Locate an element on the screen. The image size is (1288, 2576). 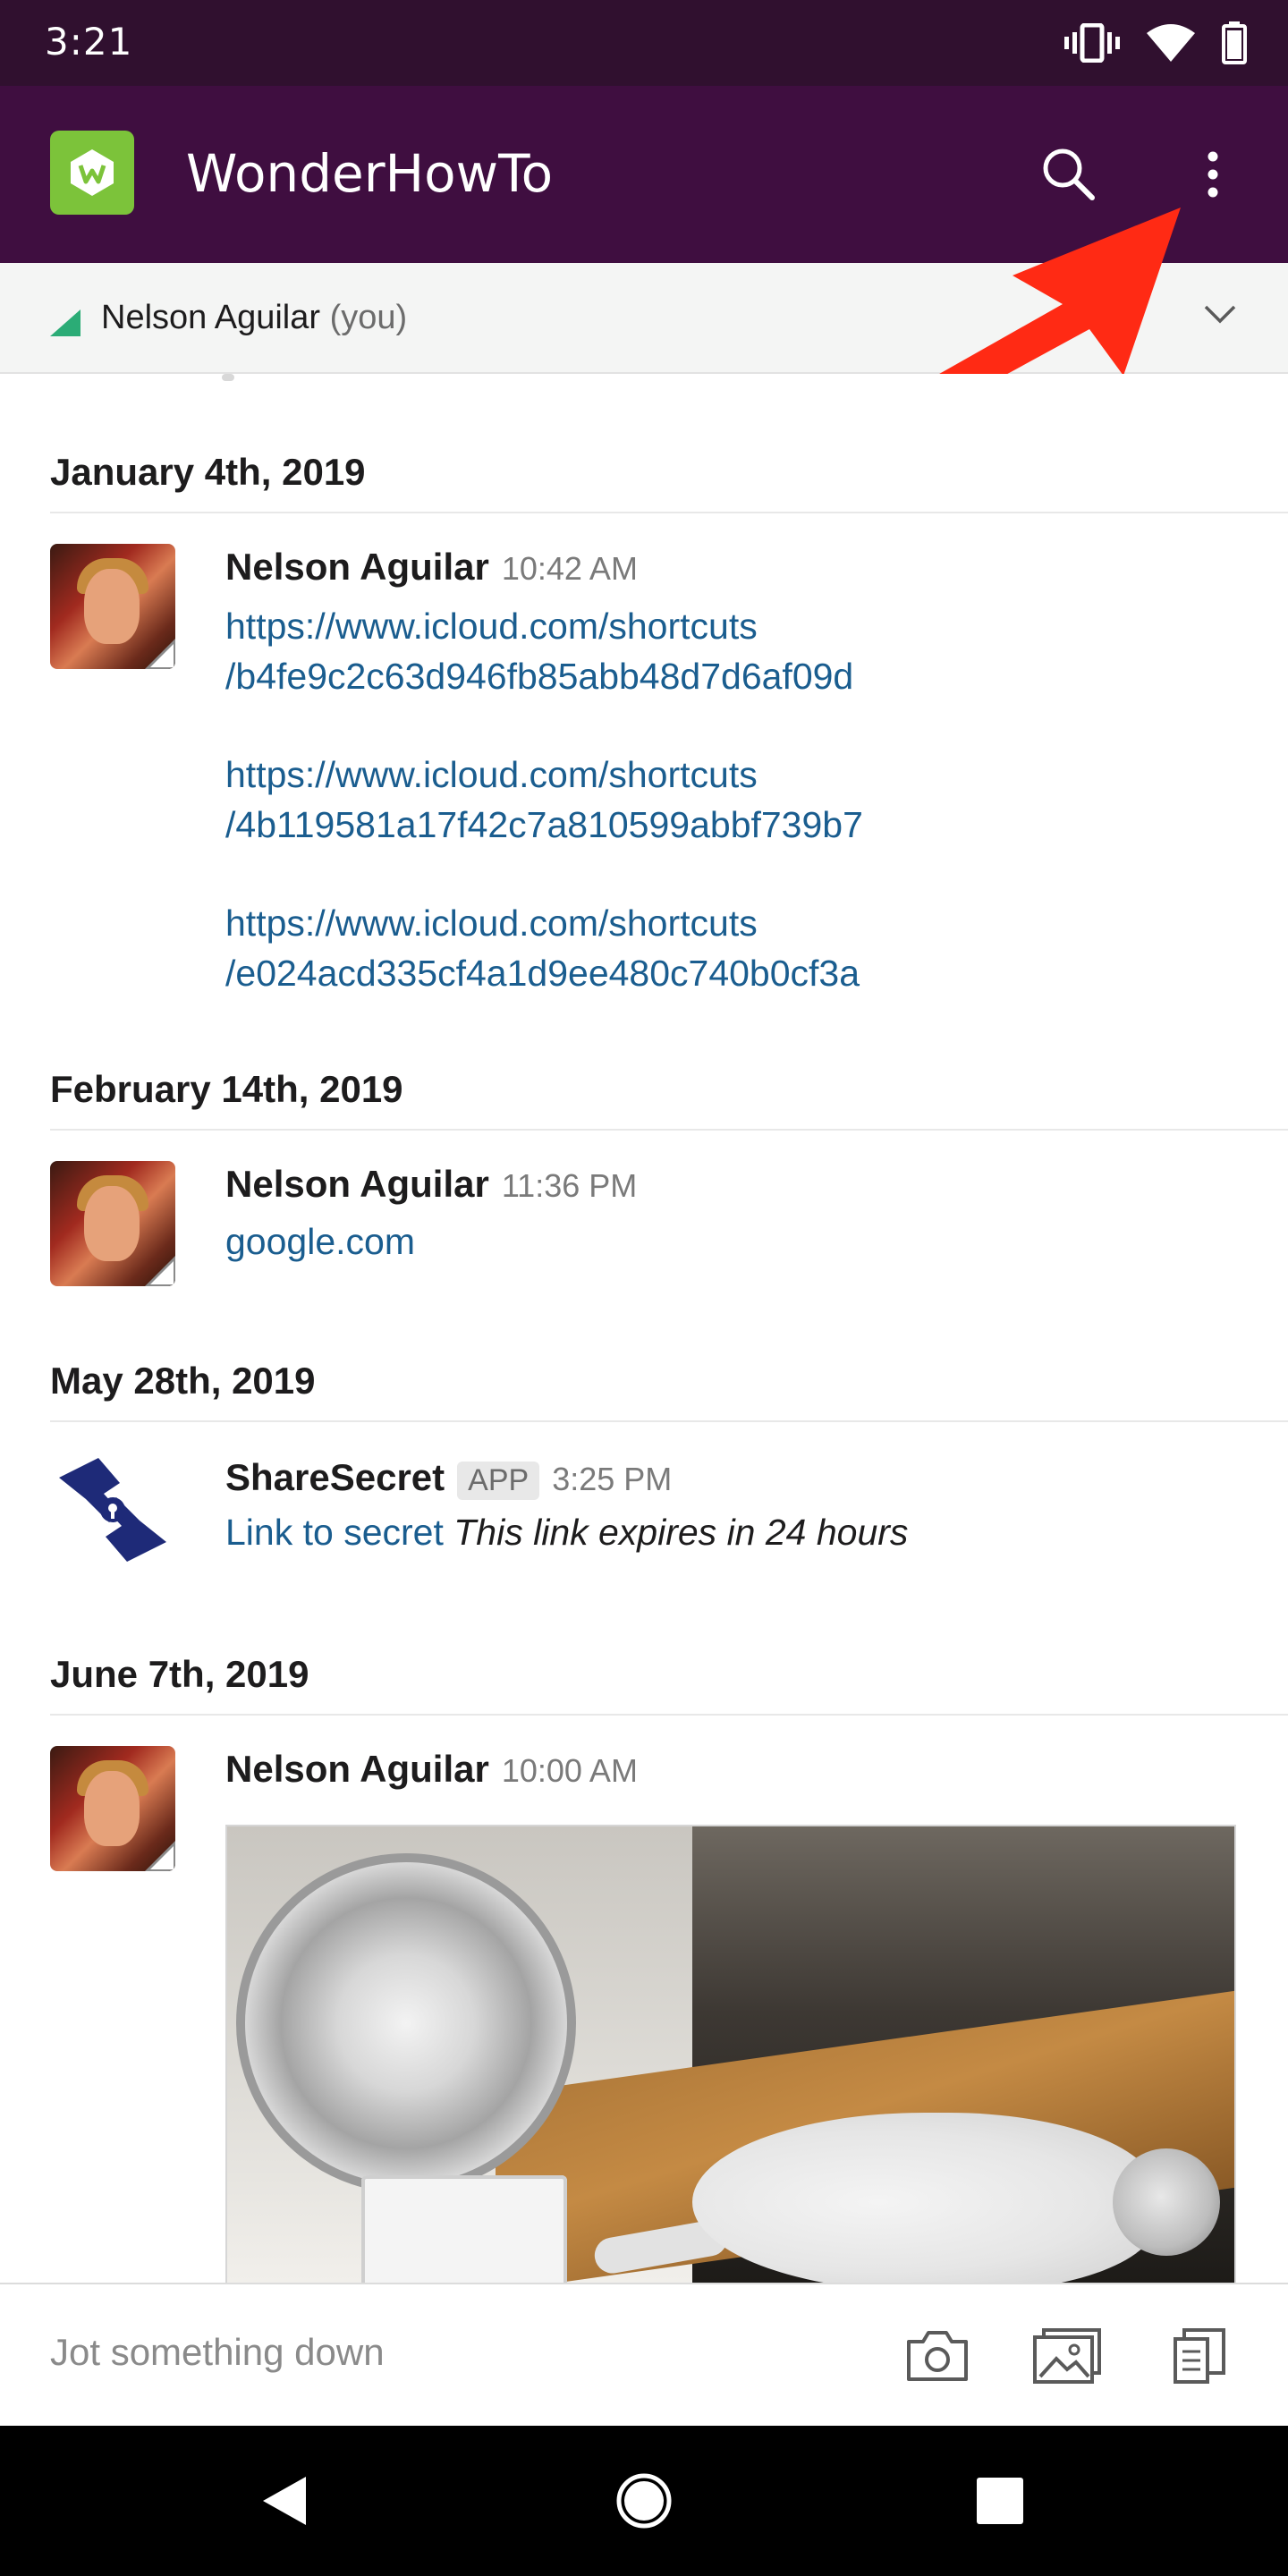
recents-icon is located at coordinates (1000, 2501).